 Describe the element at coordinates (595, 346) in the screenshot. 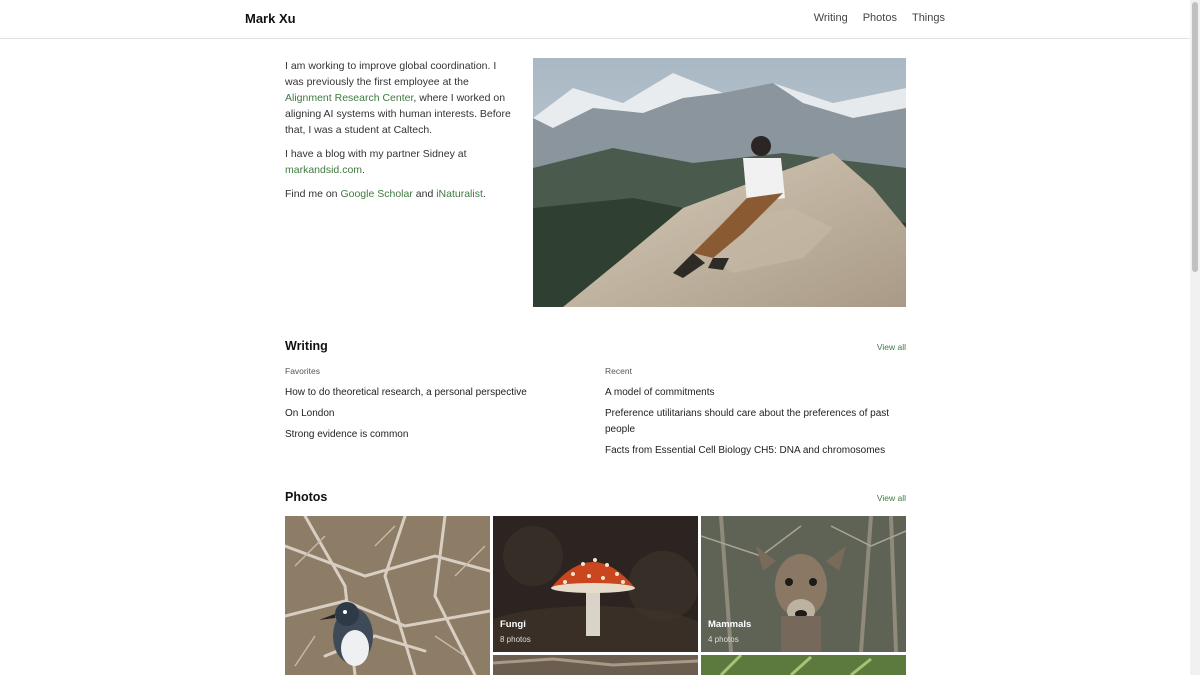

I see `writing-section-header: Writing View all` at that location.